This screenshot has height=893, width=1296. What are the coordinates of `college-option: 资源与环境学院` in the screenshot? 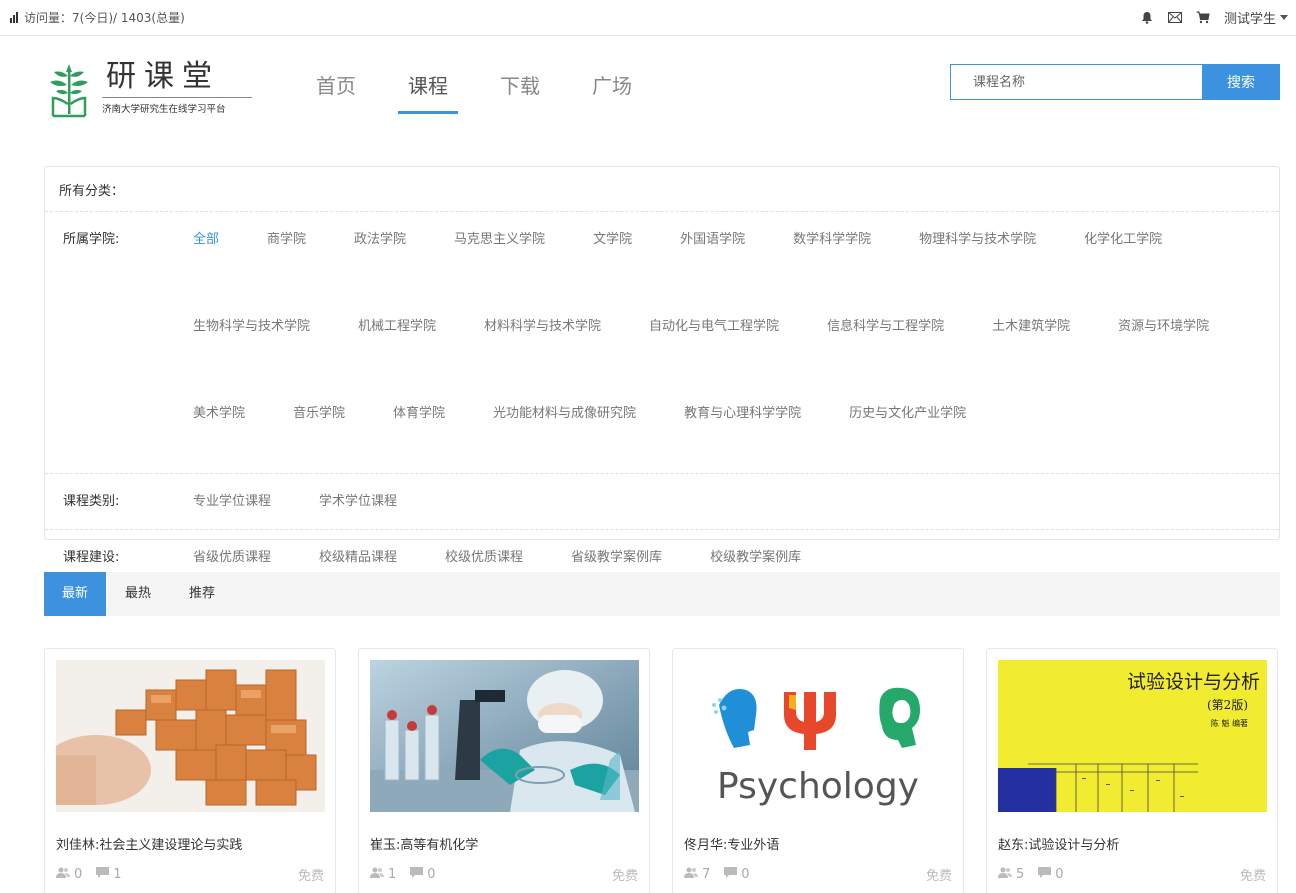 It's located at (1163, 342).